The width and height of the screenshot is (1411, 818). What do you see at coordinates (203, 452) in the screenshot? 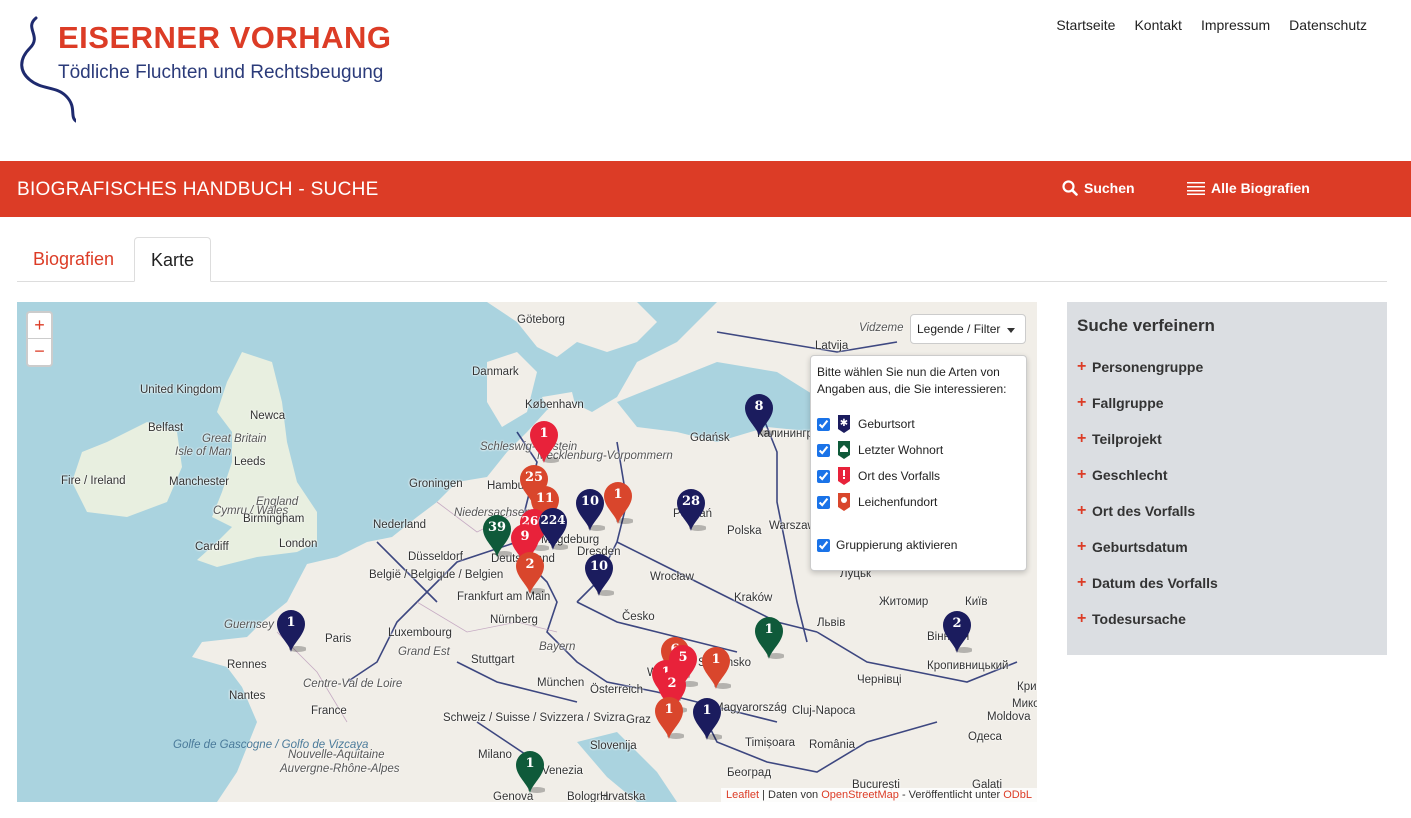
I see `place-label: Isle of Man` at bounding box center [203, 452].